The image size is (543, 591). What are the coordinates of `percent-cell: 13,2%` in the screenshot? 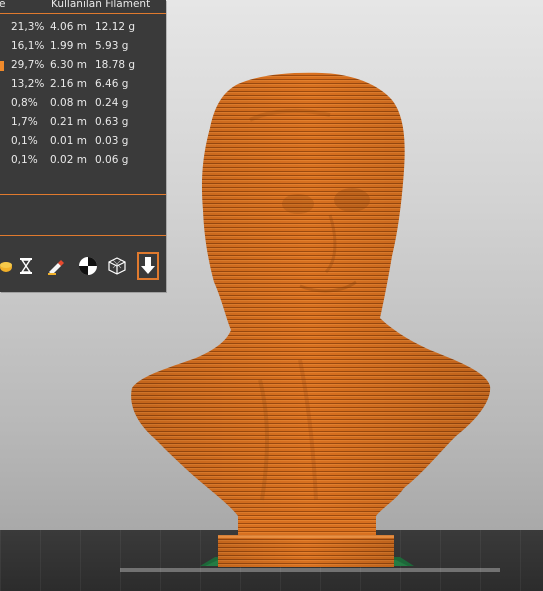 It's located at (28, 84).